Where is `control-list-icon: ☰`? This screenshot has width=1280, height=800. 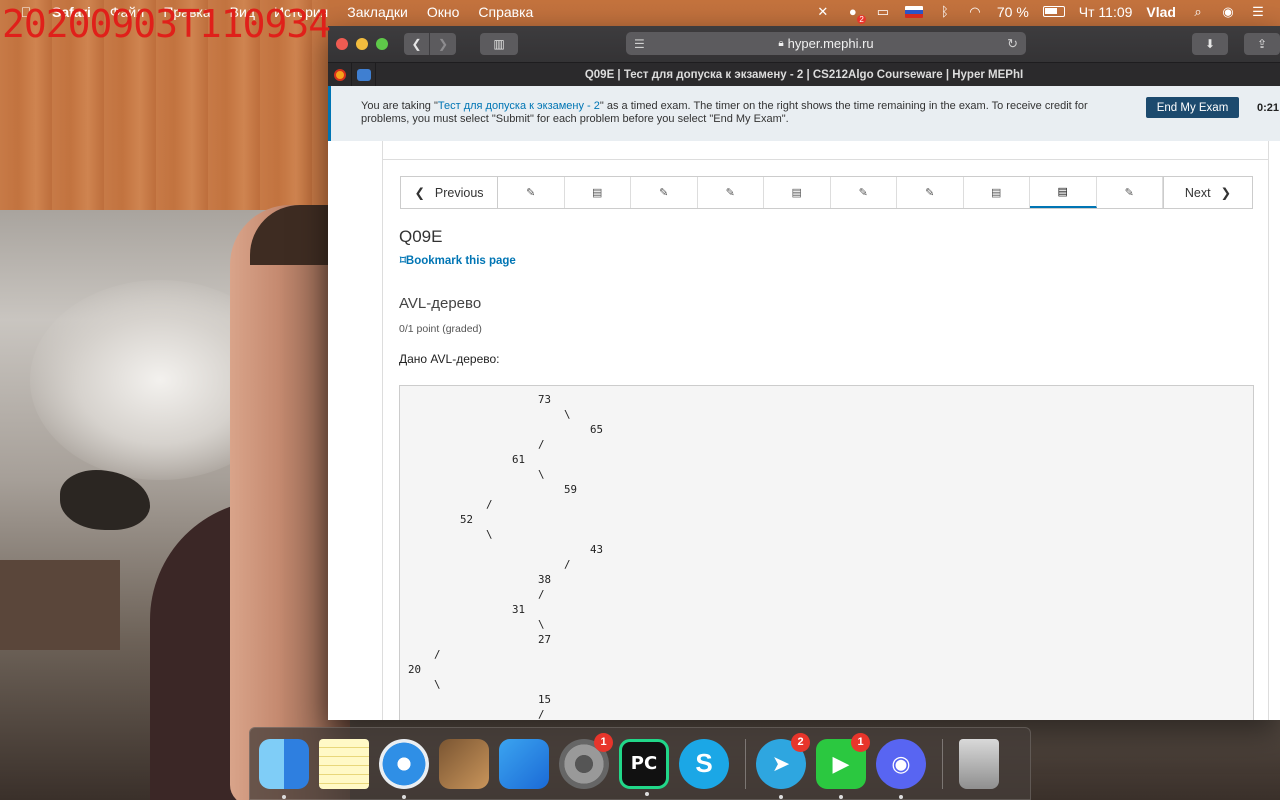 control-list-icon: ☰ is located at coordinates (1258, 12).